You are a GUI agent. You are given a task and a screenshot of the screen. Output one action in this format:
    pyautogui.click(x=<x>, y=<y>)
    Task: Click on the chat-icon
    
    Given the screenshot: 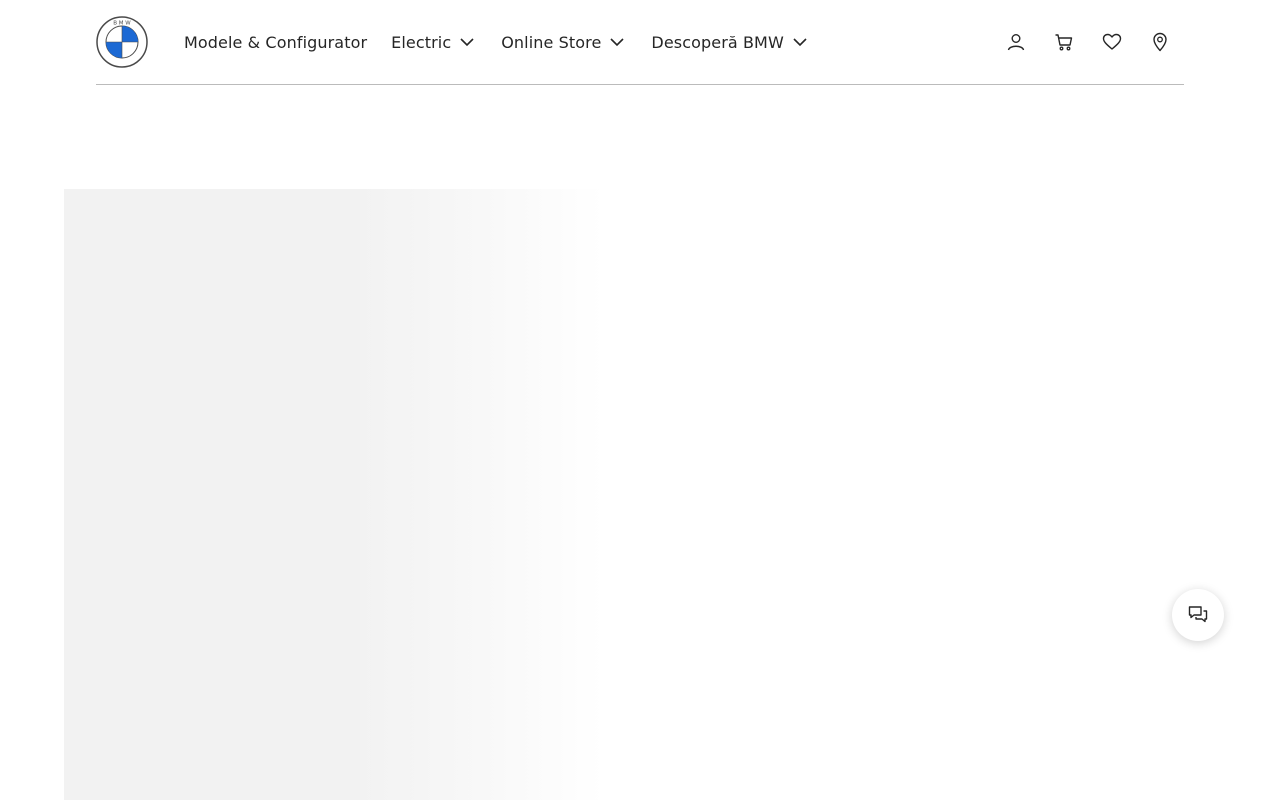 What is the action you would take?
    pyautogui.click(x=1198, y=614)
    